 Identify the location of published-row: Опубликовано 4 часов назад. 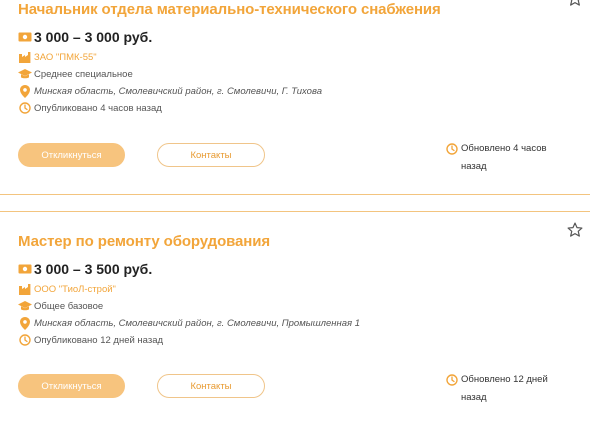
(90, 108).